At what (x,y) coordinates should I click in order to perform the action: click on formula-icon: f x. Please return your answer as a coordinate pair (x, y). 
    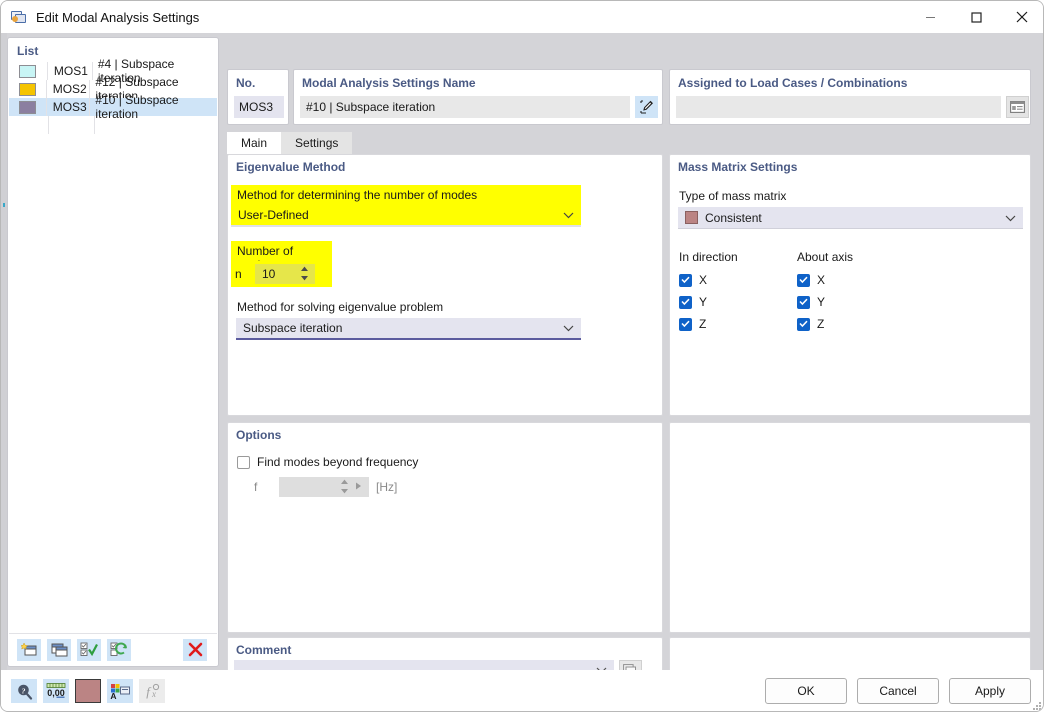
    Looking at the image, I should click on (152, 691).